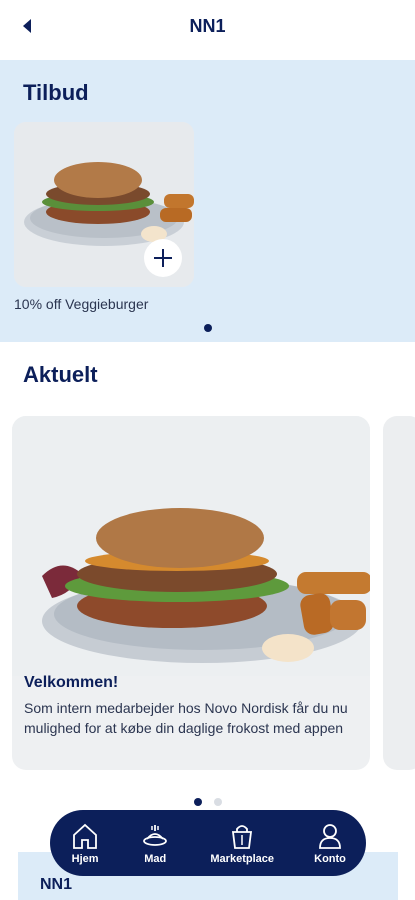 The height and width of the screenshot is (900, 415). What do you see at coordinates (155, 835) in the screenshot?
I see `food-icon` at bounding box center [155, 835].